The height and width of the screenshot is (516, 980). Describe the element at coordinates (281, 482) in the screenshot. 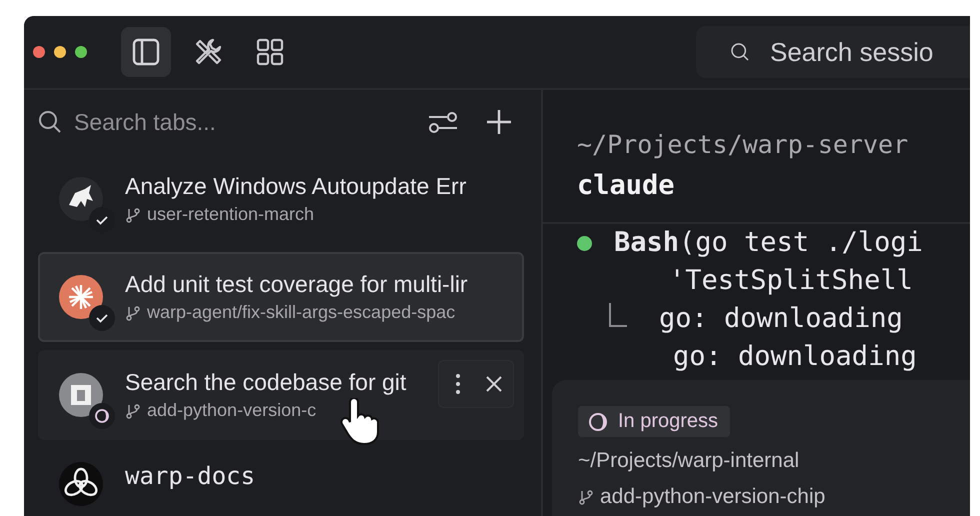

I see `tab-item: warp-docs` at that location.